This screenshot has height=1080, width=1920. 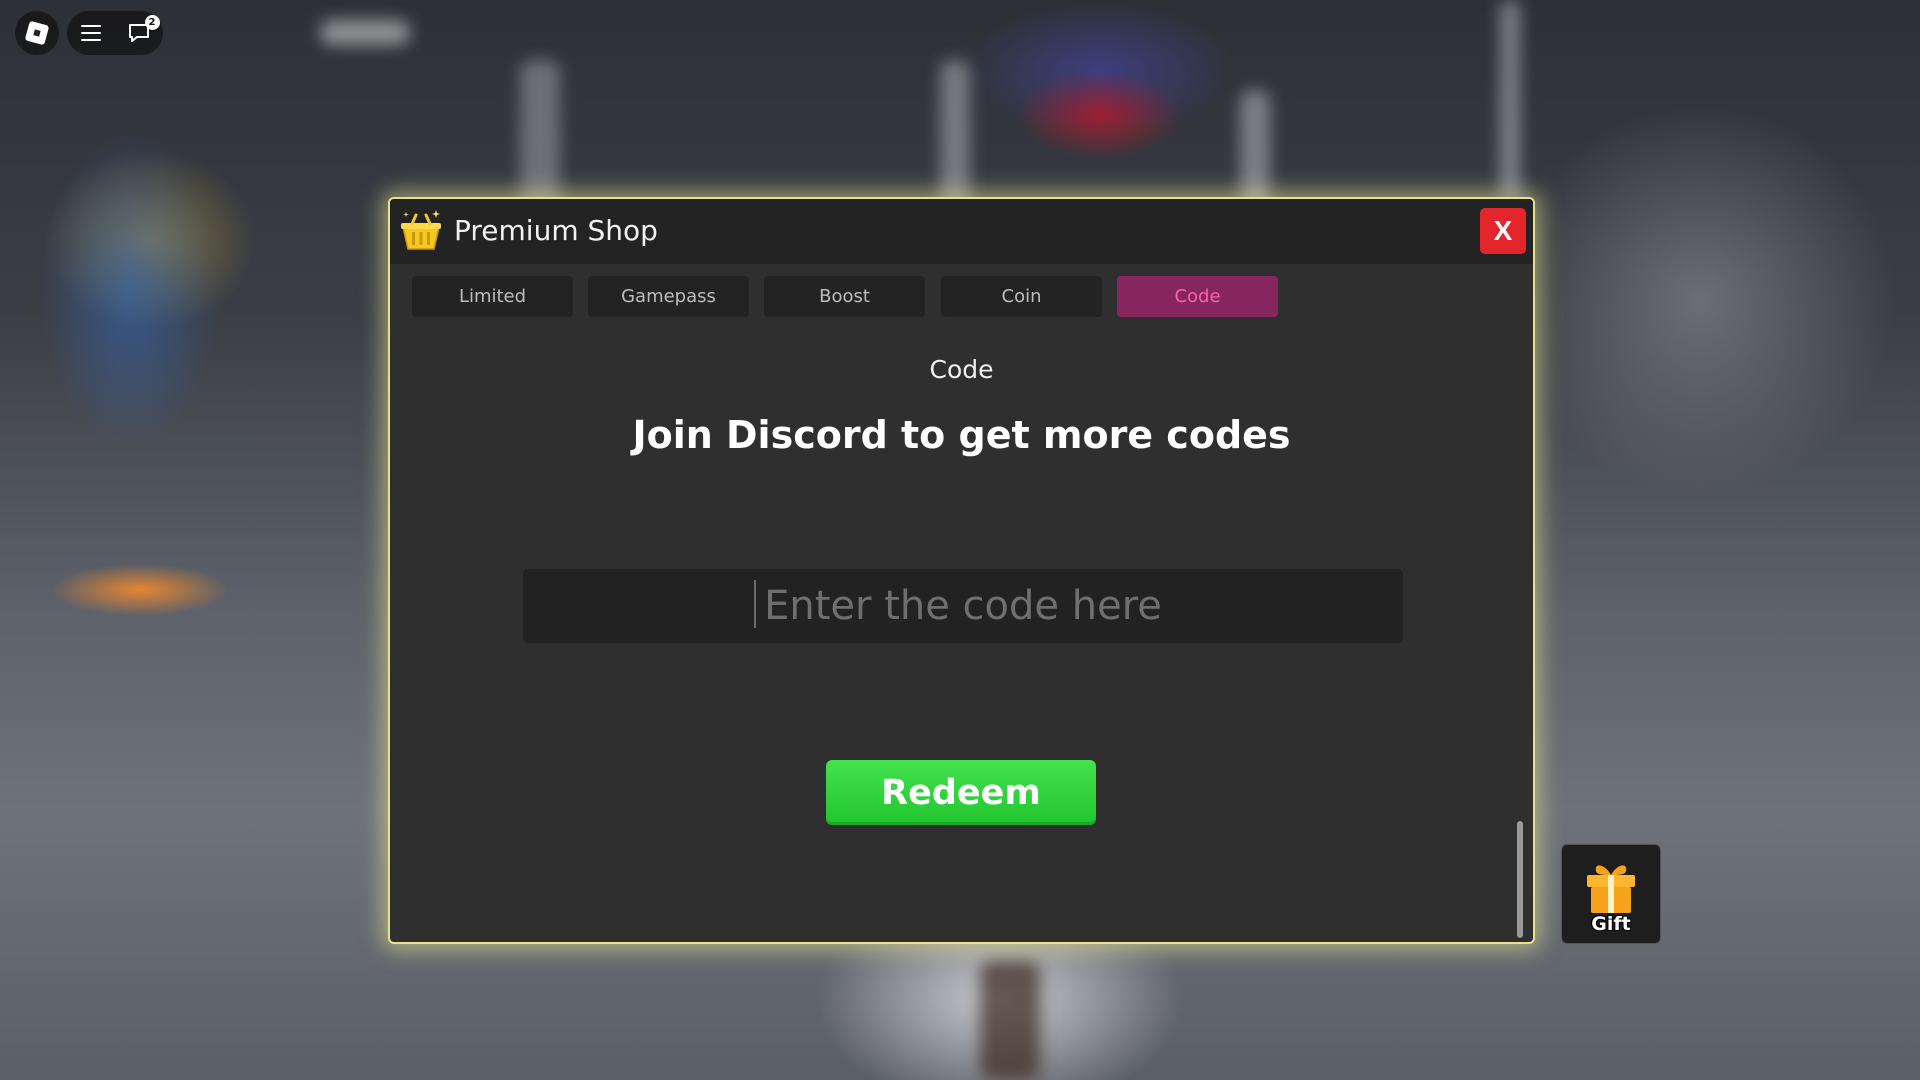 I want to click on title-bar: Premium Shop X, so click(x=961, y=231).